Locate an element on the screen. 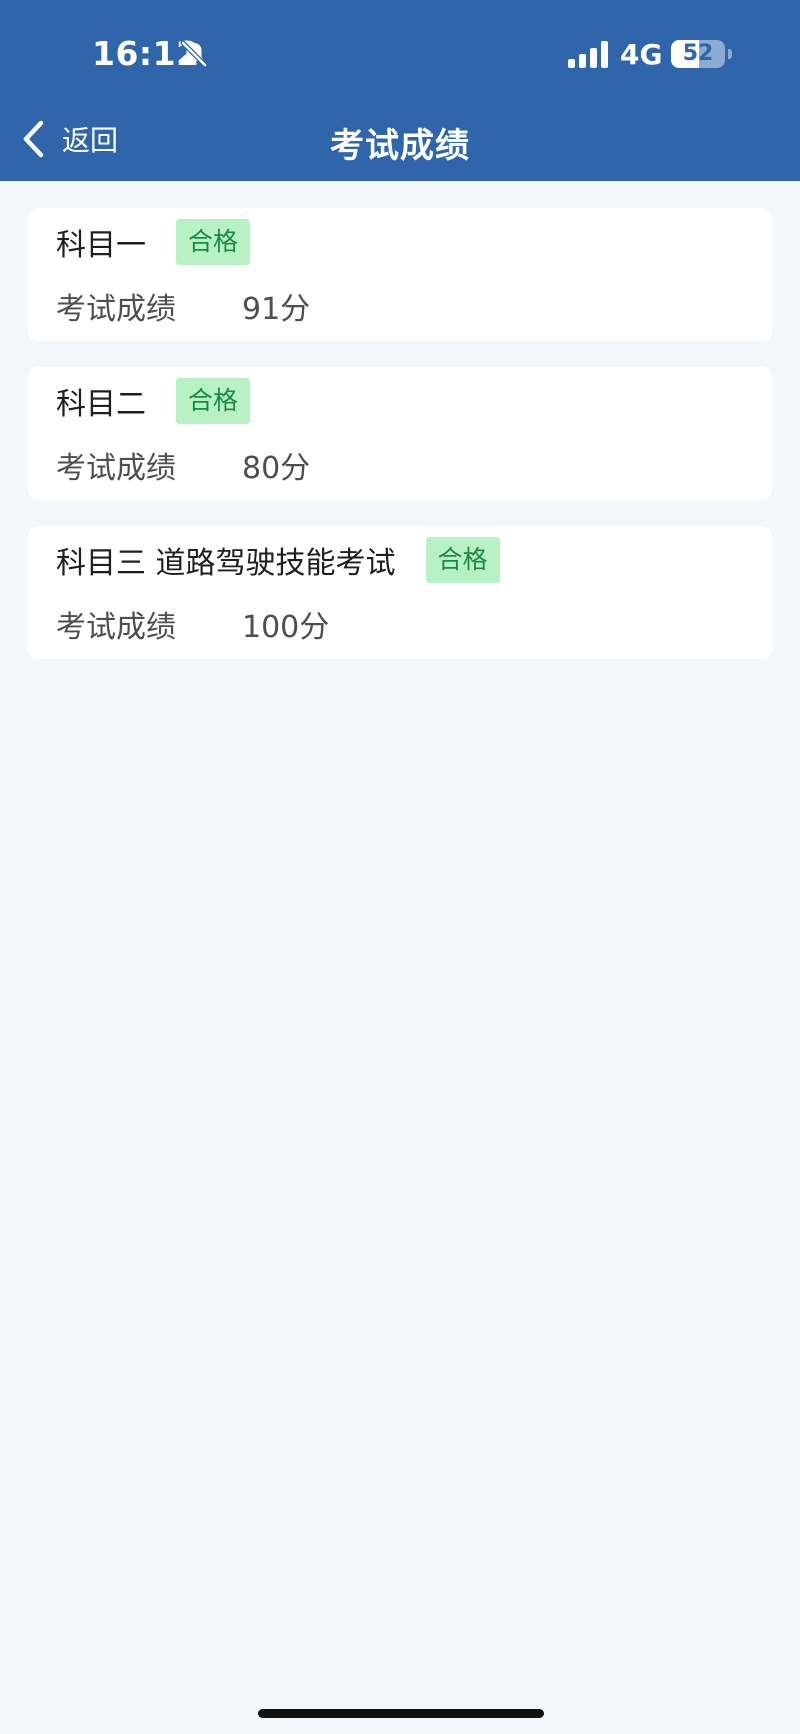 This screenshot has width=800, height=1734. battery-icon: 52 is located at coordinates (698, 54).